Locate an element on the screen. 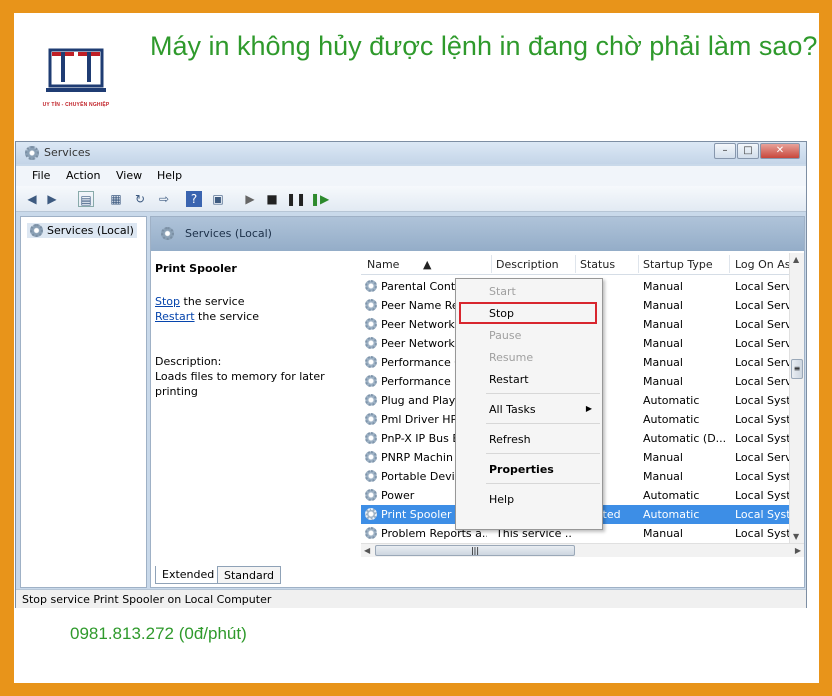 The height and width of the screenshot is (696, 832). column-name: Name is located at coordinates (383, 264).